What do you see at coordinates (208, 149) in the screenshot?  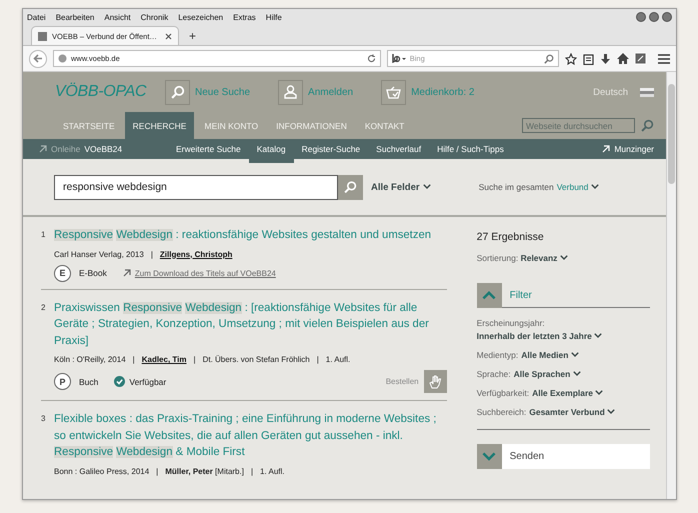 I see `subnav-tab: Erweiterte Suche` at bounding box center [208, 149].